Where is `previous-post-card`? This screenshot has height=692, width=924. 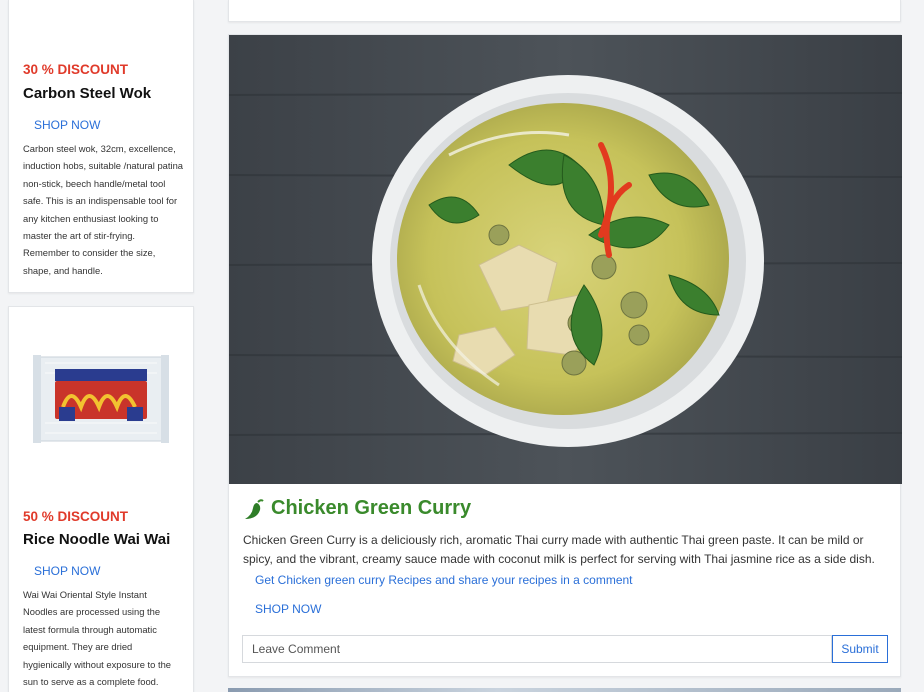
previous-post-card is located at coordinates (564, 11).